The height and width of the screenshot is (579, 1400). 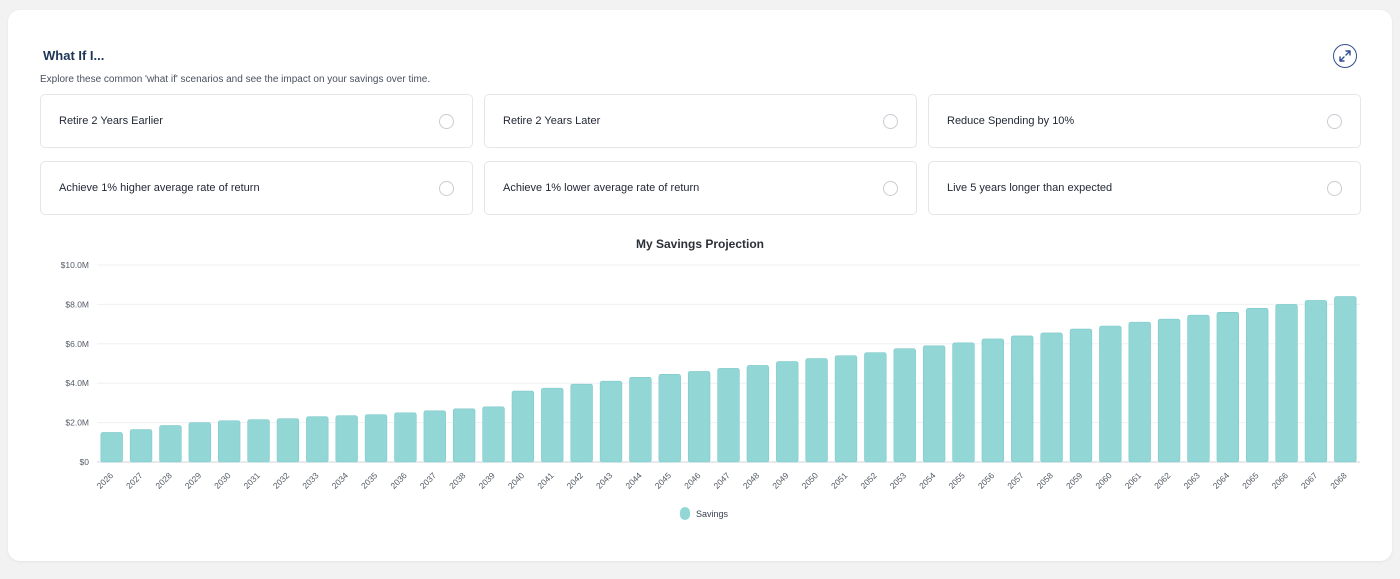 What do you see at coordinates (1139, 392) in the screenshot?
I see `bar-2061` at bounding box center [1139, 392].